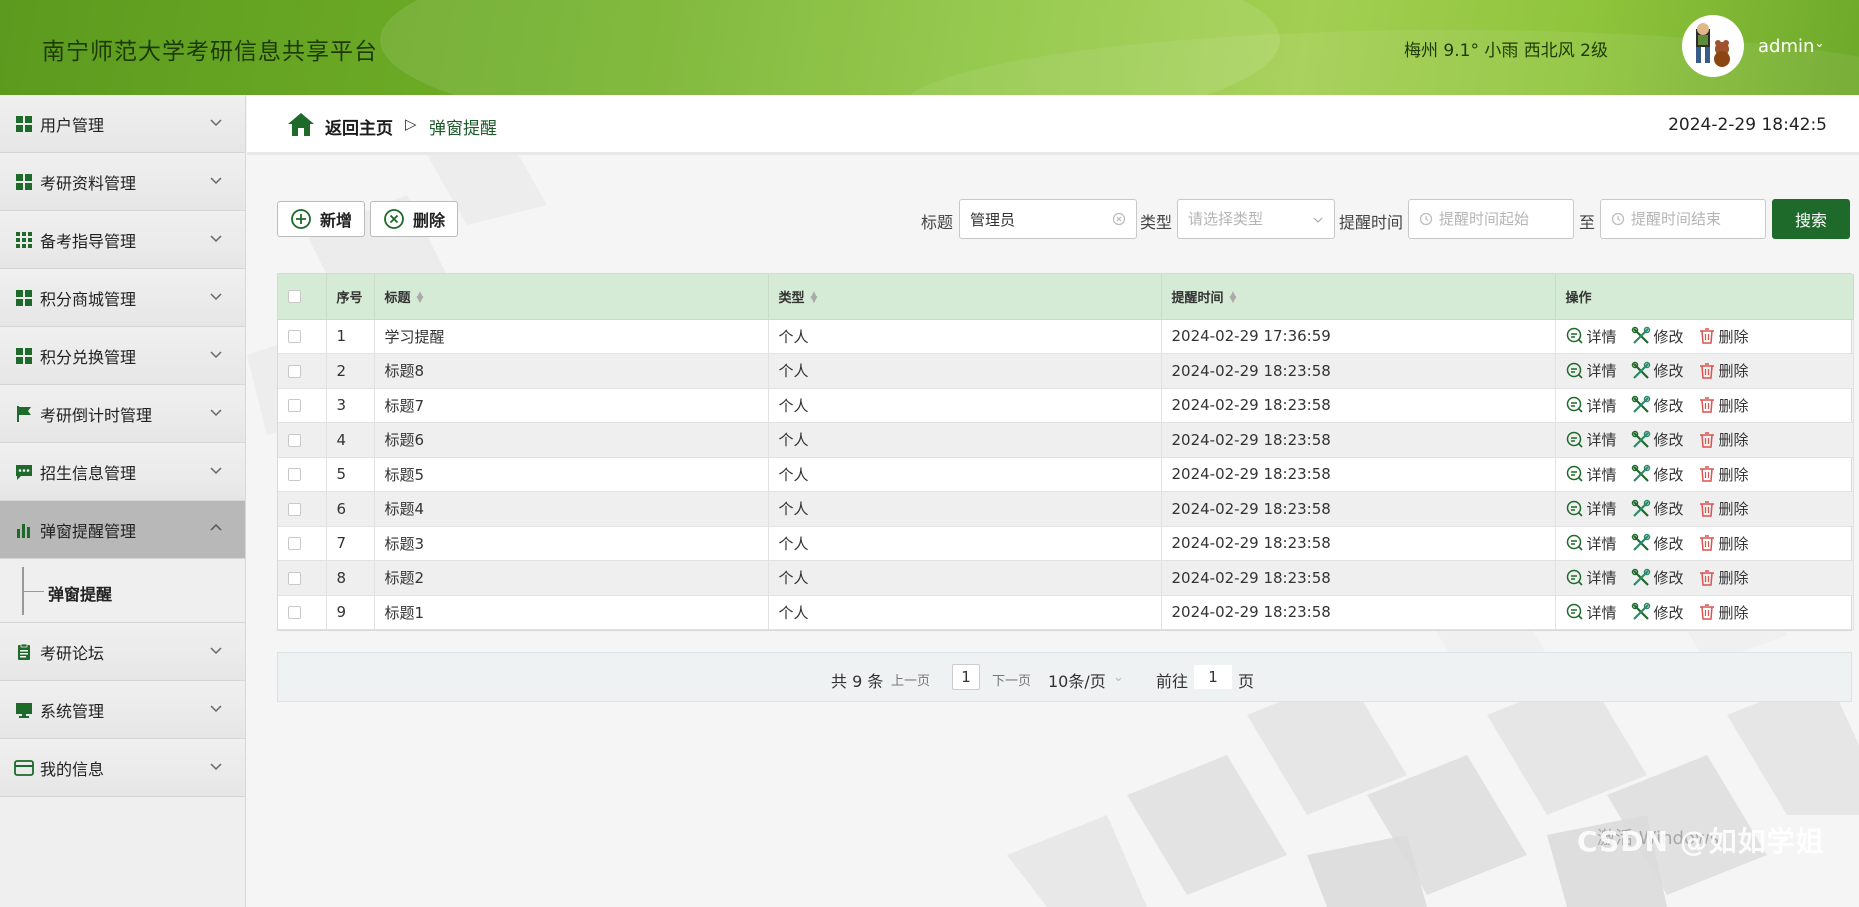 Image resolution: width=1859 pixels, height=907 pixels. I want to click on row-ops: 详情 修改 删除, so click(1704, 474).